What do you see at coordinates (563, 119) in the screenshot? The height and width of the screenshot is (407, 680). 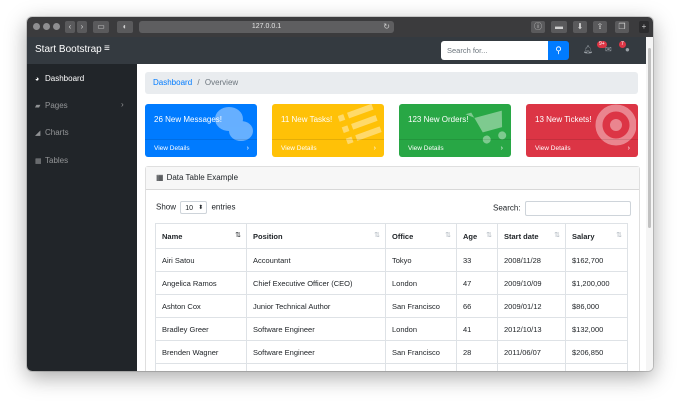 I see `card-title: 13 New Tickets!` at bounding box center [563, 119].